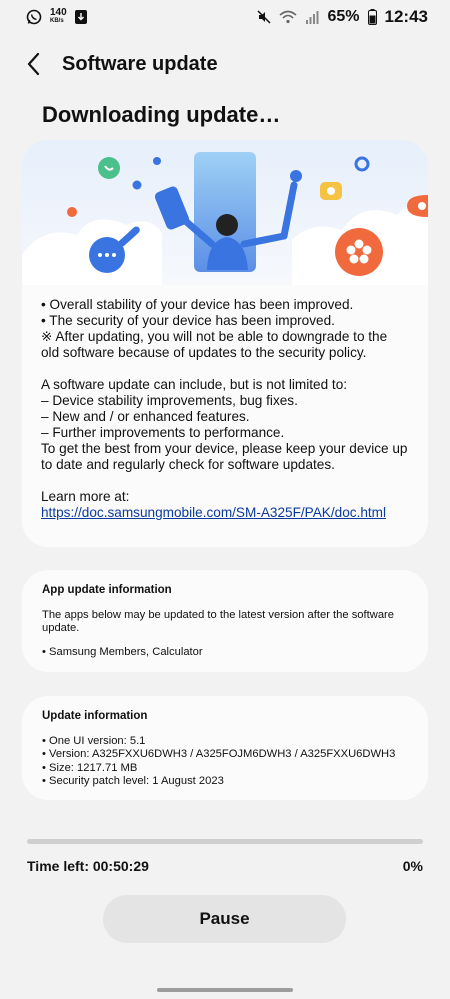  Describe the element at coordinates (225, 990) in the screenshot. I see `home-indicator` at that location.